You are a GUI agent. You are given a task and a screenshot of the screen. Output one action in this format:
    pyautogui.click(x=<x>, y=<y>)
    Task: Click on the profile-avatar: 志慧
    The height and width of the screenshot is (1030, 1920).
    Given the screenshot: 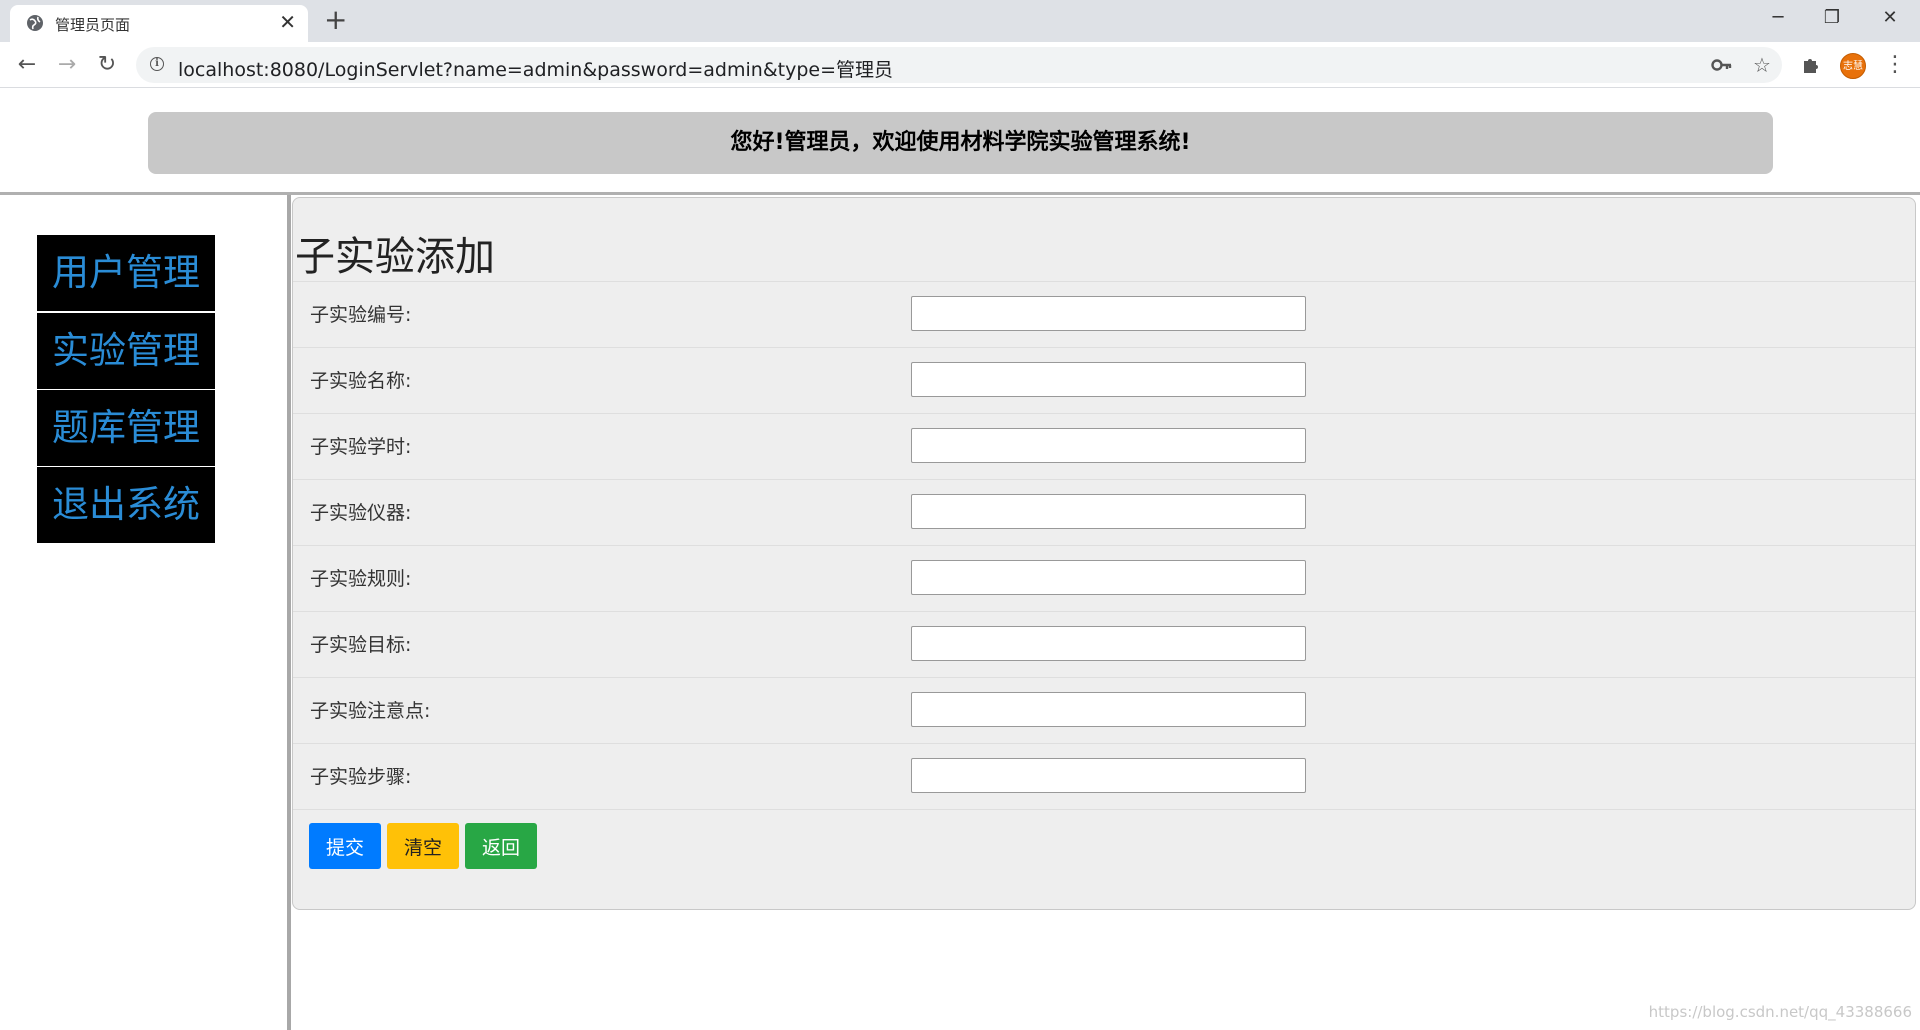 What is the action you would take?
    pyautogui.click(x=1853, y=66)
    